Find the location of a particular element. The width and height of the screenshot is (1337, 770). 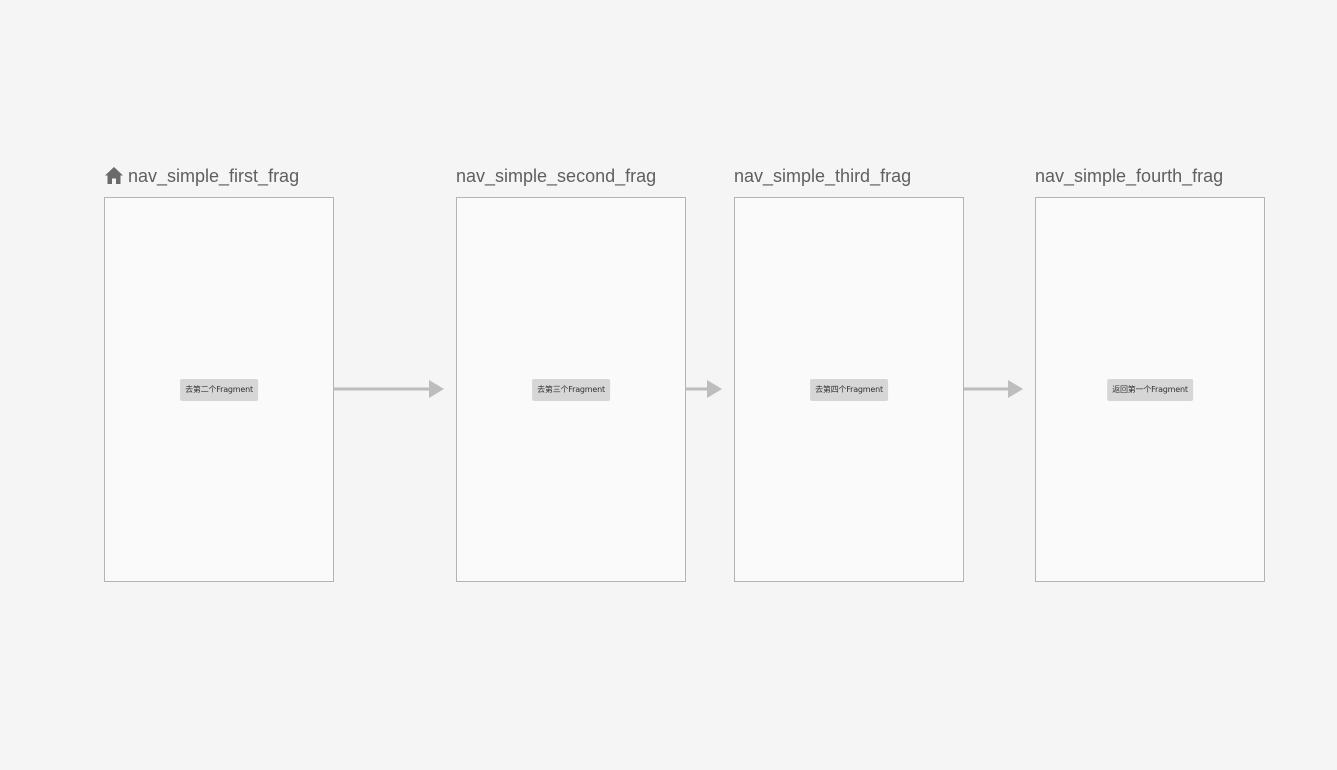

go-third-fragment-button: 去第三个Fragment is located at coordinates (571, 390).